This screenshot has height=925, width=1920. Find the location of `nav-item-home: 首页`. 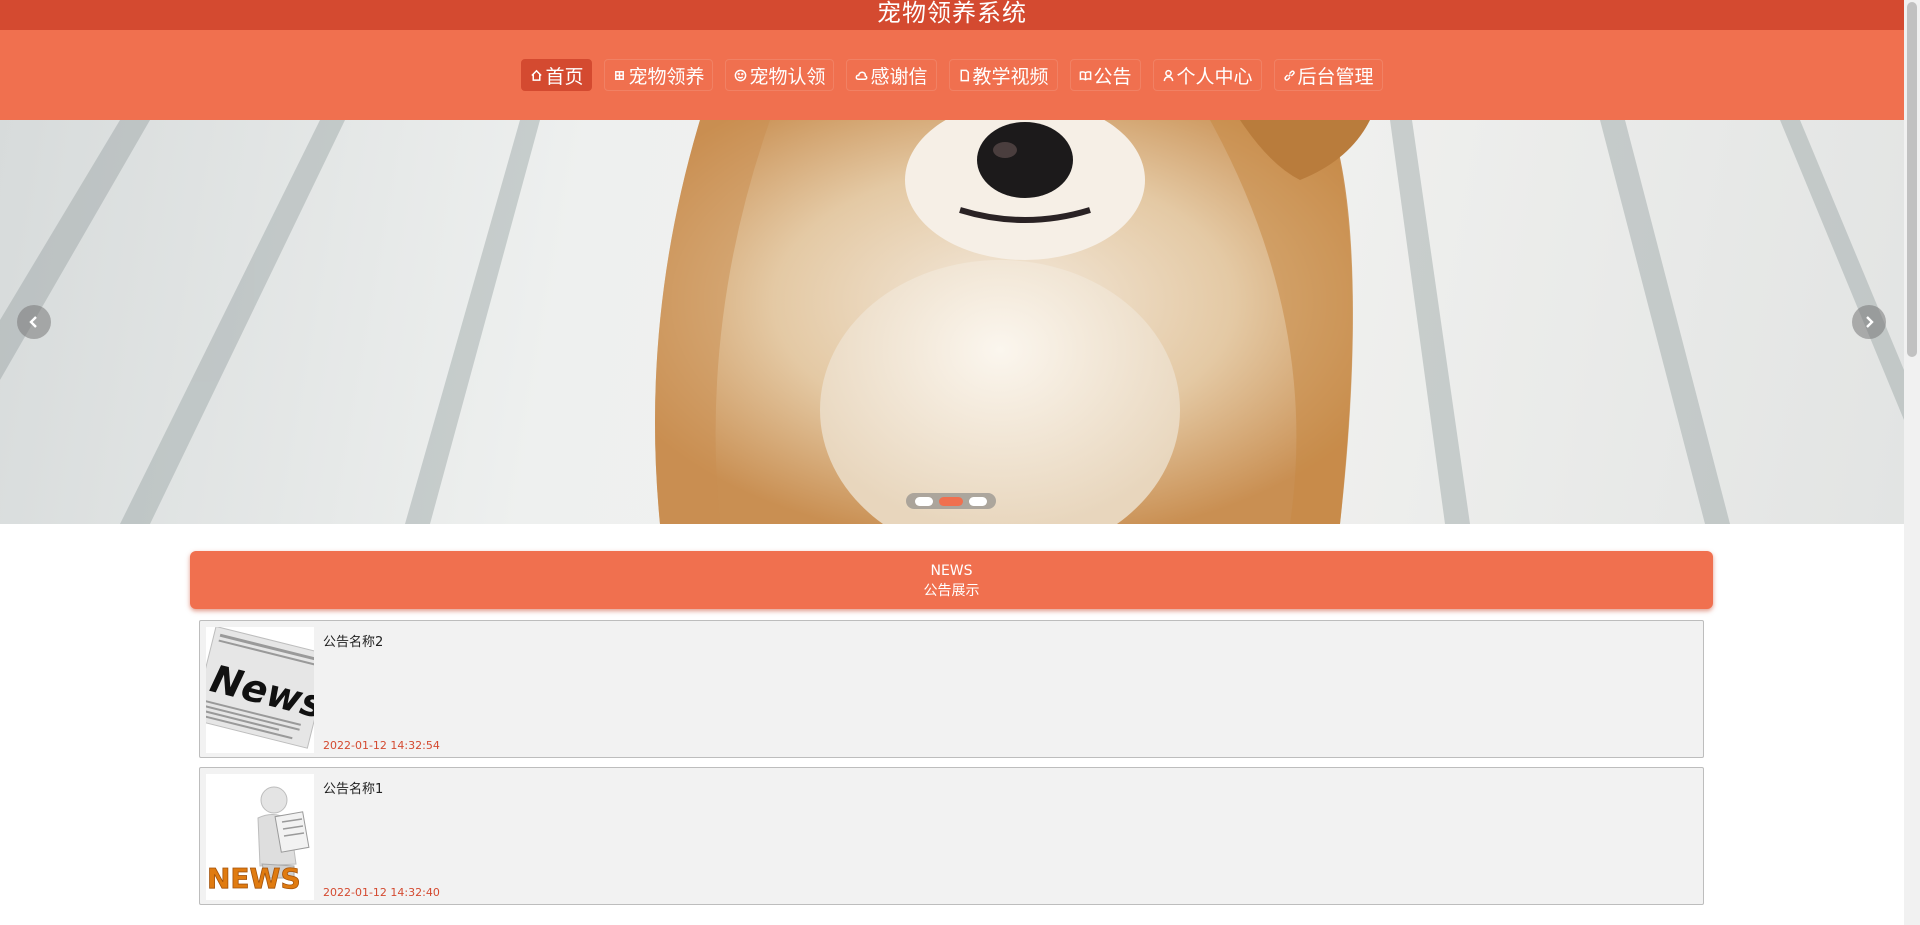

nav-item-home: 首页 is located at coordinates (557, 75).